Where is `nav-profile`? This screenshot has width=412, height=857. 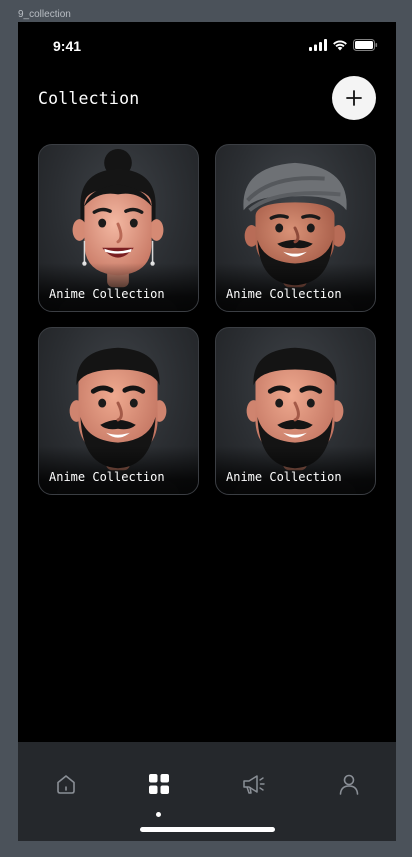 nav-profile is located at coordinates (349, 784).